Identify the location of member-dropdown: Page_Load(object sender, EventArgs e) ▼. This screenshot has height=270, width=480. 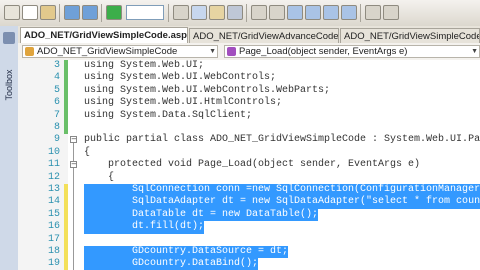
(352, 51).